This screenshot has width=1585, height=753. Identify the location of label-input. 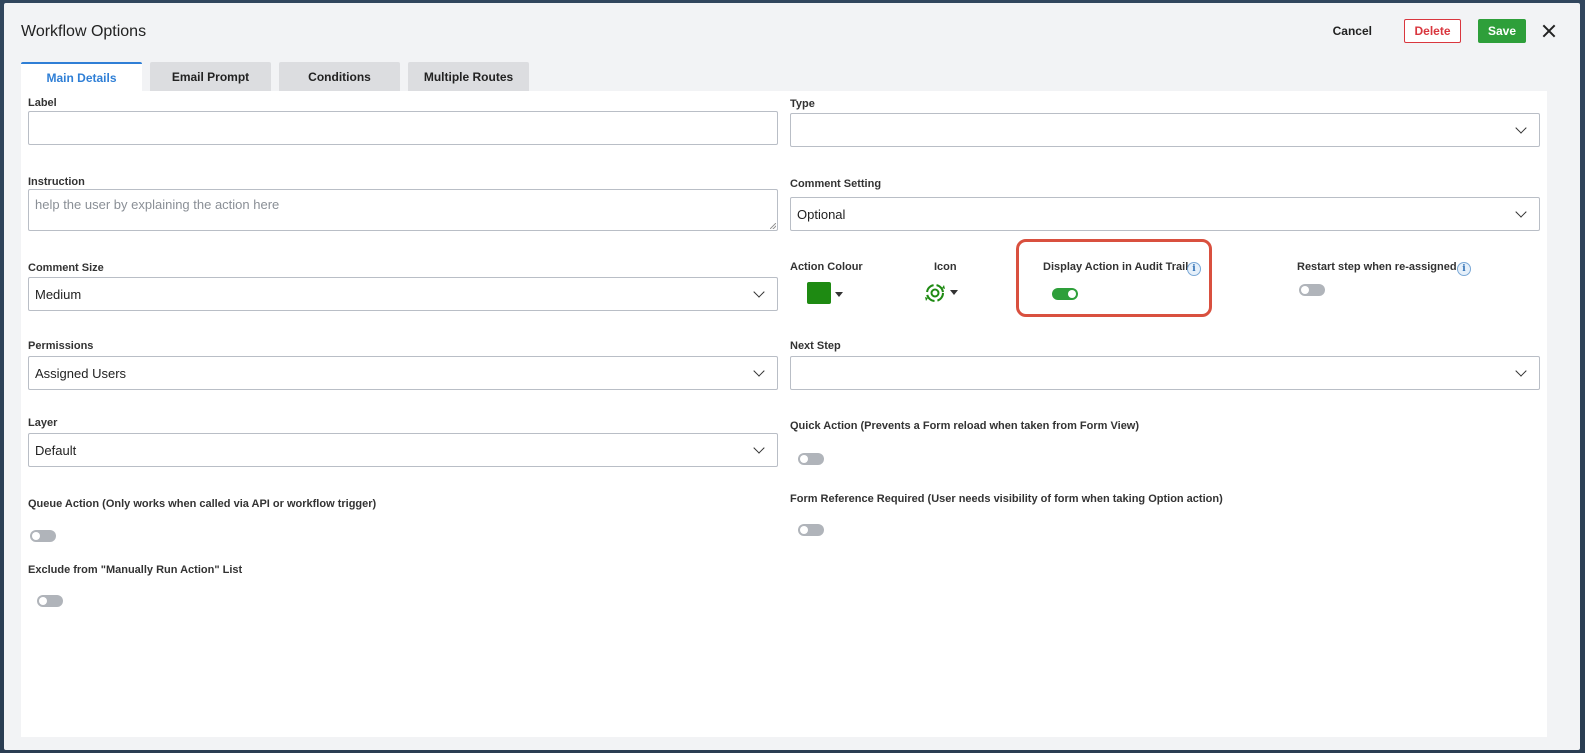
(403, 128).